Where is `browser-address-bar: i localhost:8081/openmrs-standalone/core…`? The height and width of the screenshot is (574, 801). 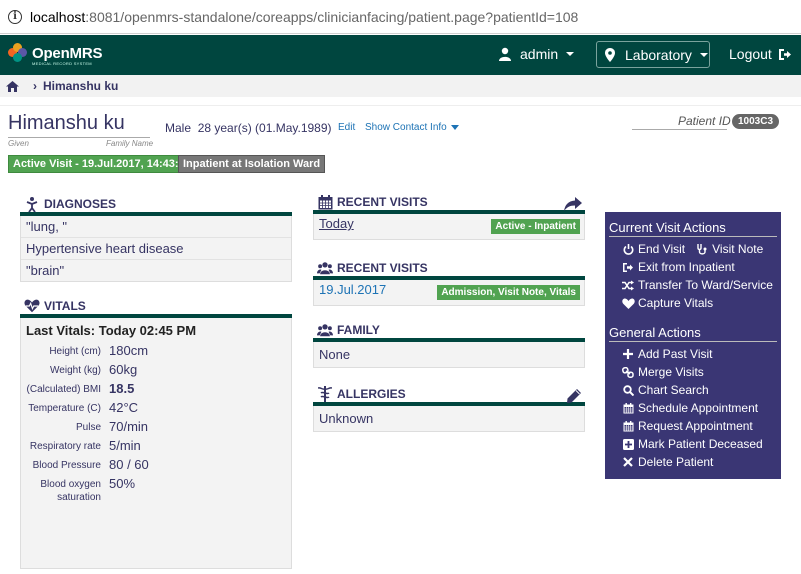 browser-address-bar: i localhost:8081/openmrs-standalone/core… is located at coordinates (400, 17).